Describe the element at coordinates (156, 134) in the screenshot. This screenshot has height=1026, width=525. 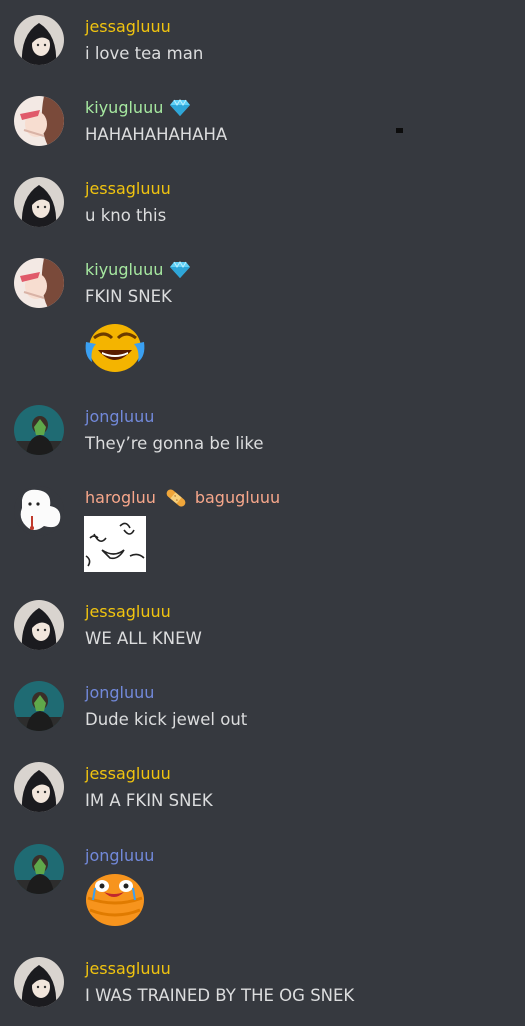
I see `message-text: HAHAHAHAHAHA` at that location.